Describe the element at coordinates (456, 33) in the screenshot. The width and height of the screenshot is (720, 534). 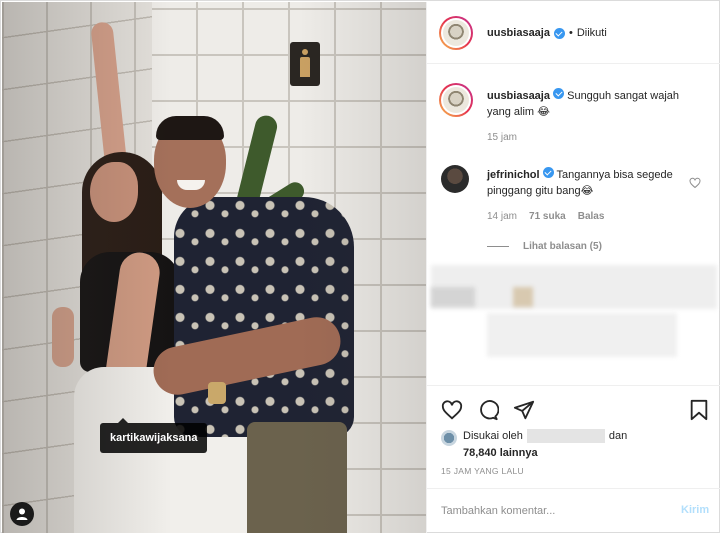
I see `avatar` at that location.